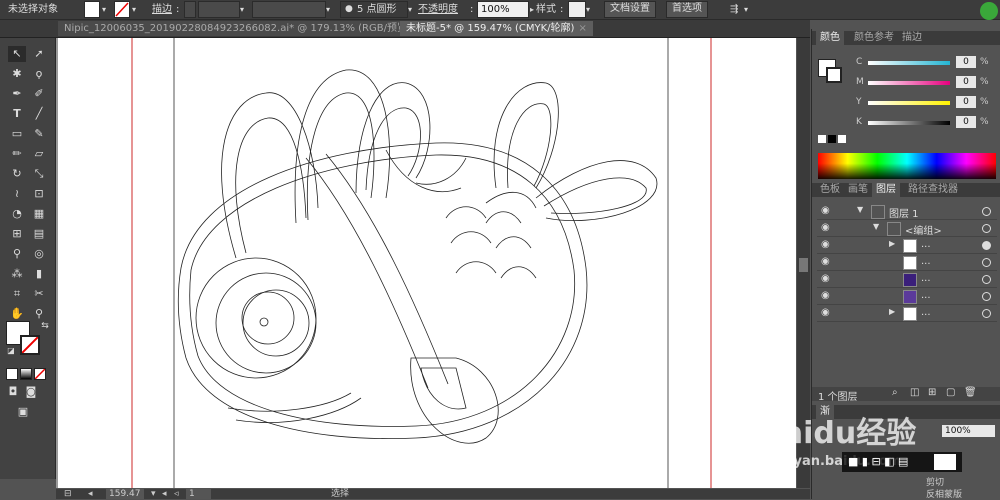 The height and width of the screenshot is (500, 1000). Describe the element at coordinates (830, 190) in the screenshot. I see `tab-swatches: 色板` at that location.